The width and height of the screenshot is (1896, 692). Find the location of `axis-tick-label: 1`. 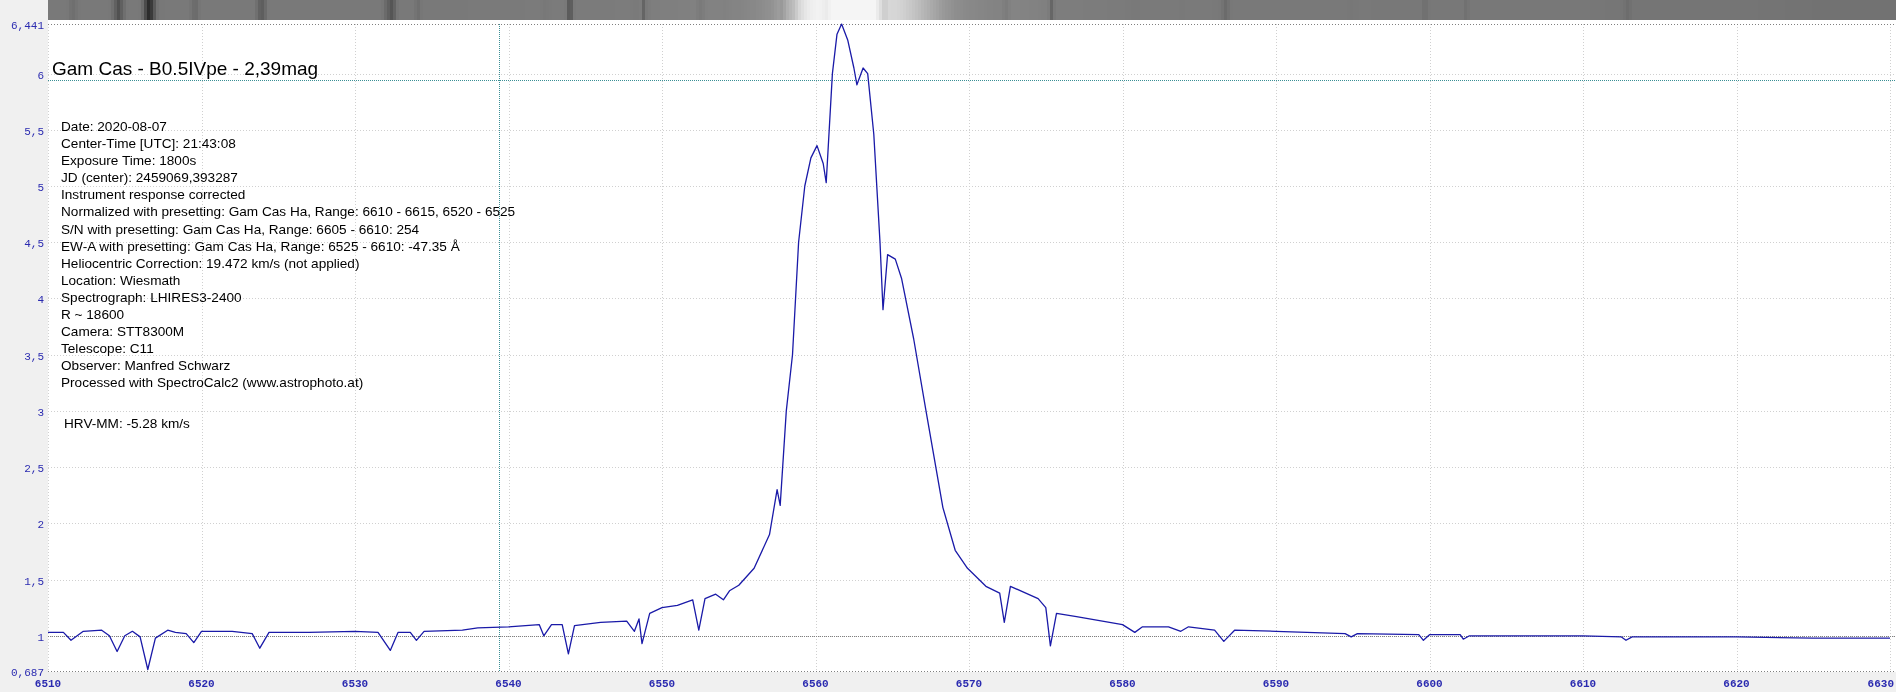

axis-tick-label: 1 is located at coordinates (40, 637).